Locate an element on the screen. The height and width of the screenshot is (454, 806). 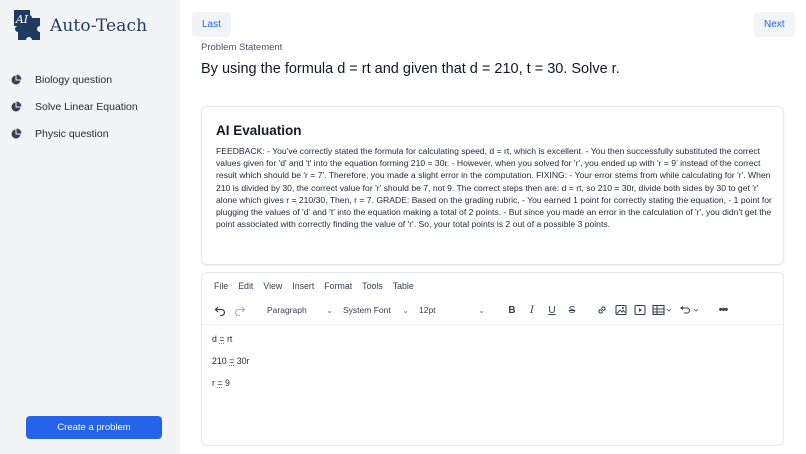
sidebar-item-linear-equation: Solve Linear Equation is located at coordinates (92, 106).